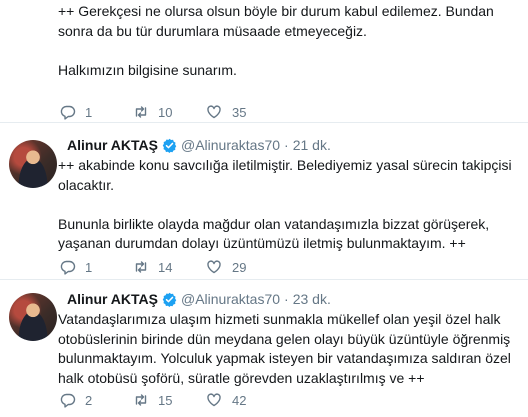  I want to click on like-button: 35, so click(242, 112).